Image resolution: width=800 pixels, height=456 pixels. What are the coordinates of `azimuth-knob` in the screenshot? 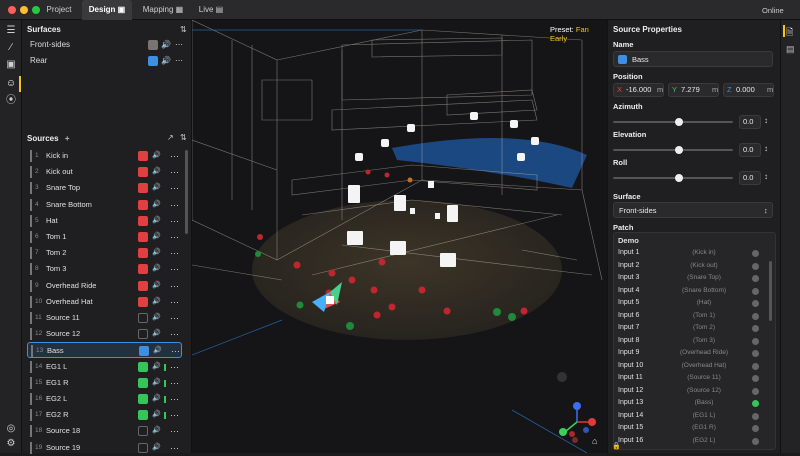 It's located at (679, 122).